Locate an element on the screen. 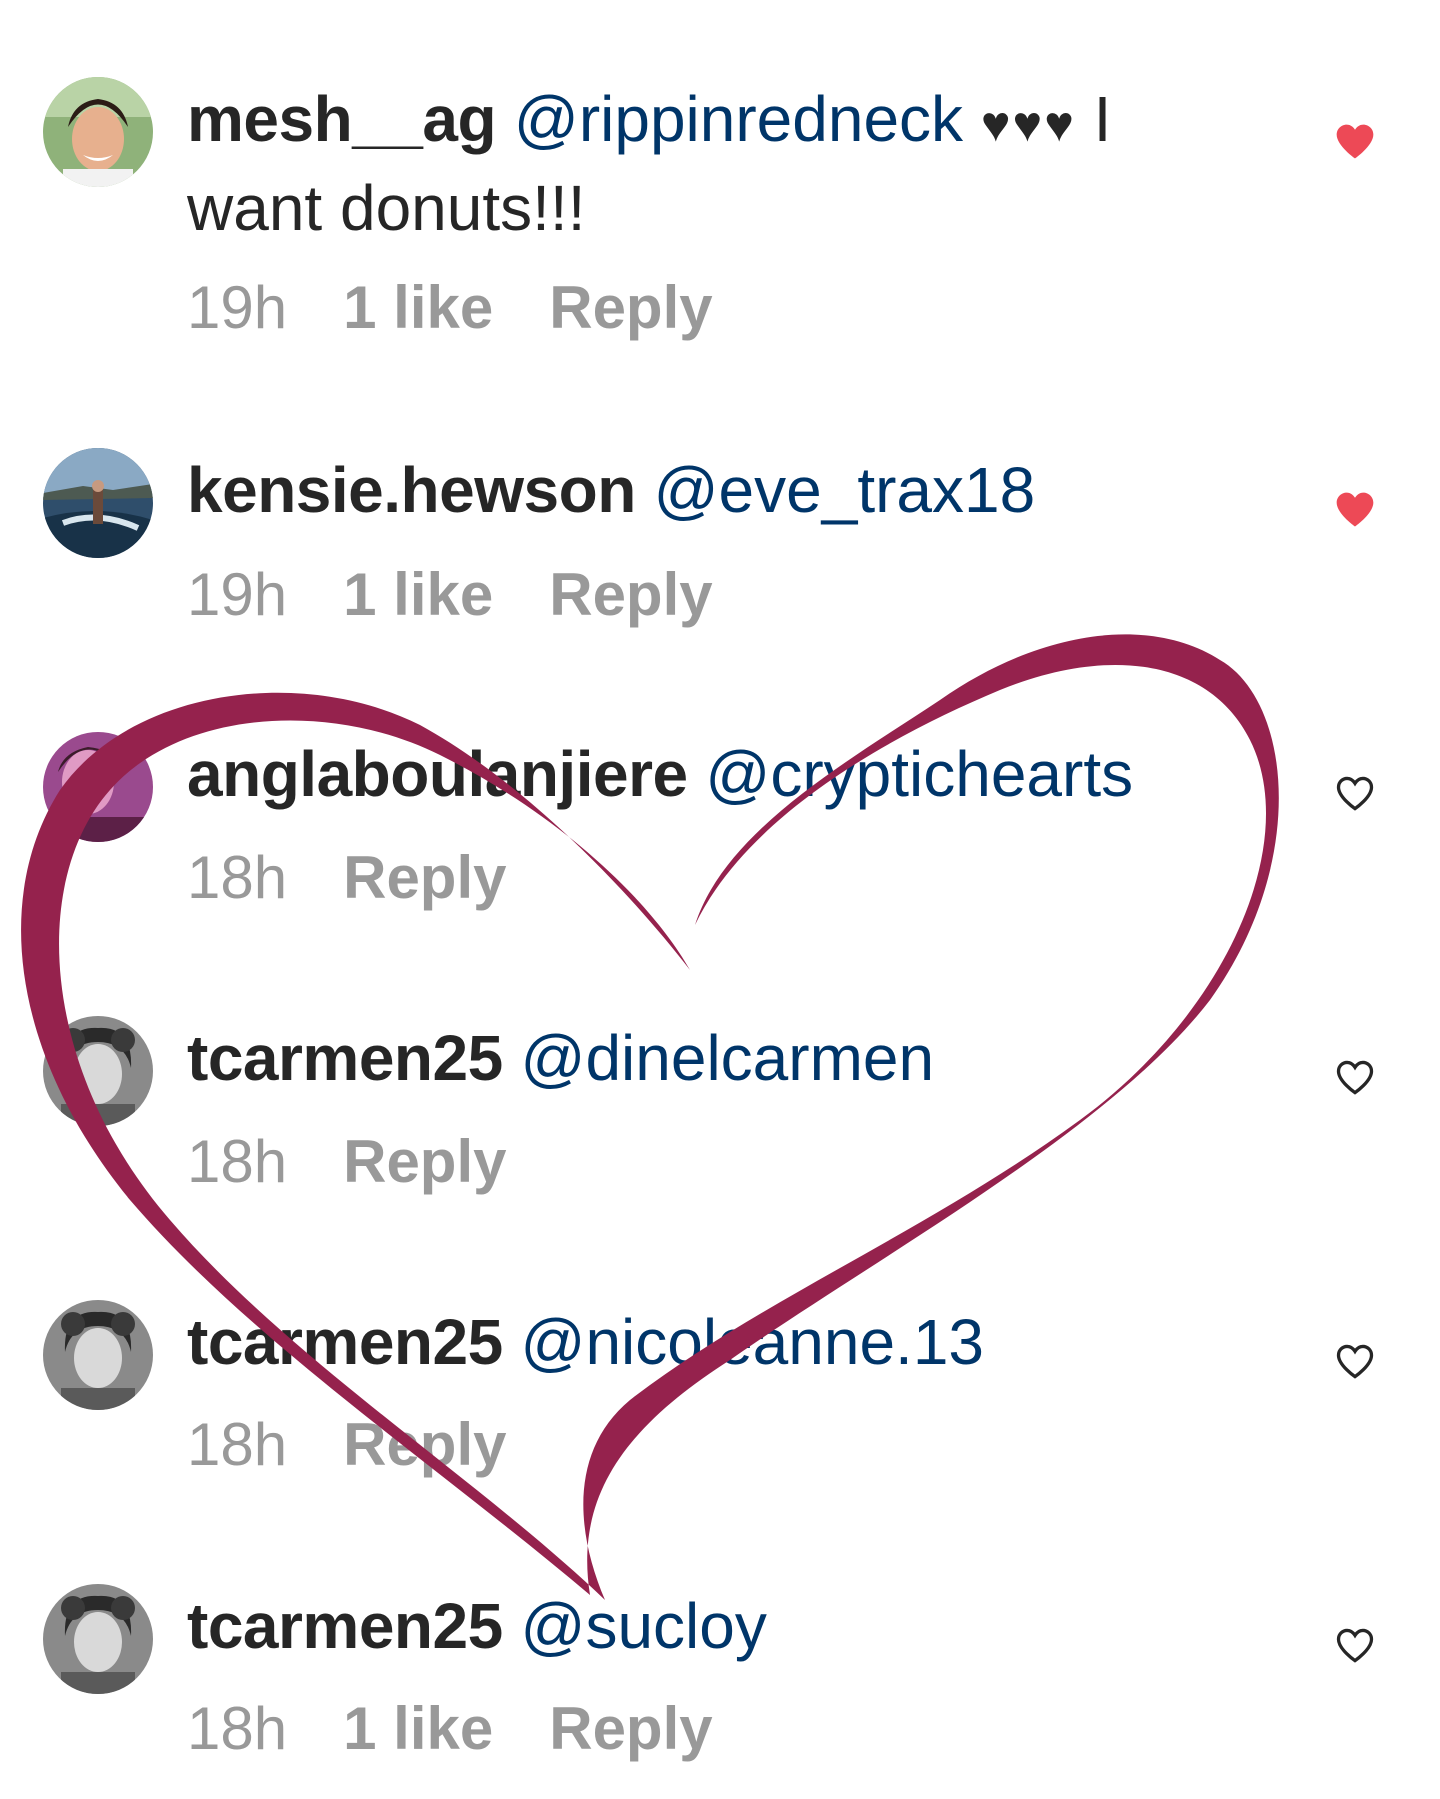 The height and width of the screenshot is (1799, 1440). comment-mention: @nicoleanne.13 is located at coordinates (752, 1342).